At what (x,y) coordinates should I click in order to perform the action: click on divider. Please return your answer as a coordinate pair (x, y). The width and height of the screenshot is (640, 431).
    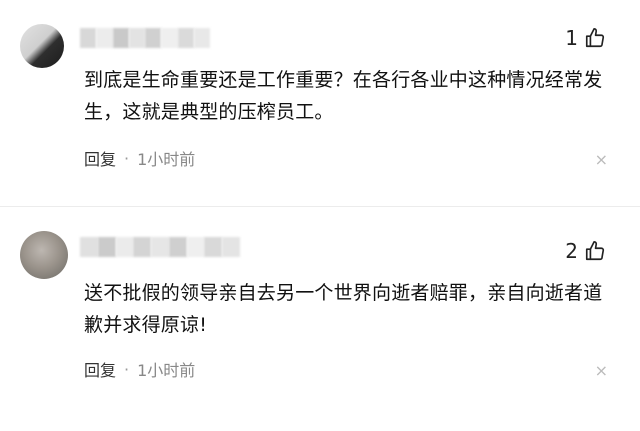
    Looking at the image, I should click on (320, 206).